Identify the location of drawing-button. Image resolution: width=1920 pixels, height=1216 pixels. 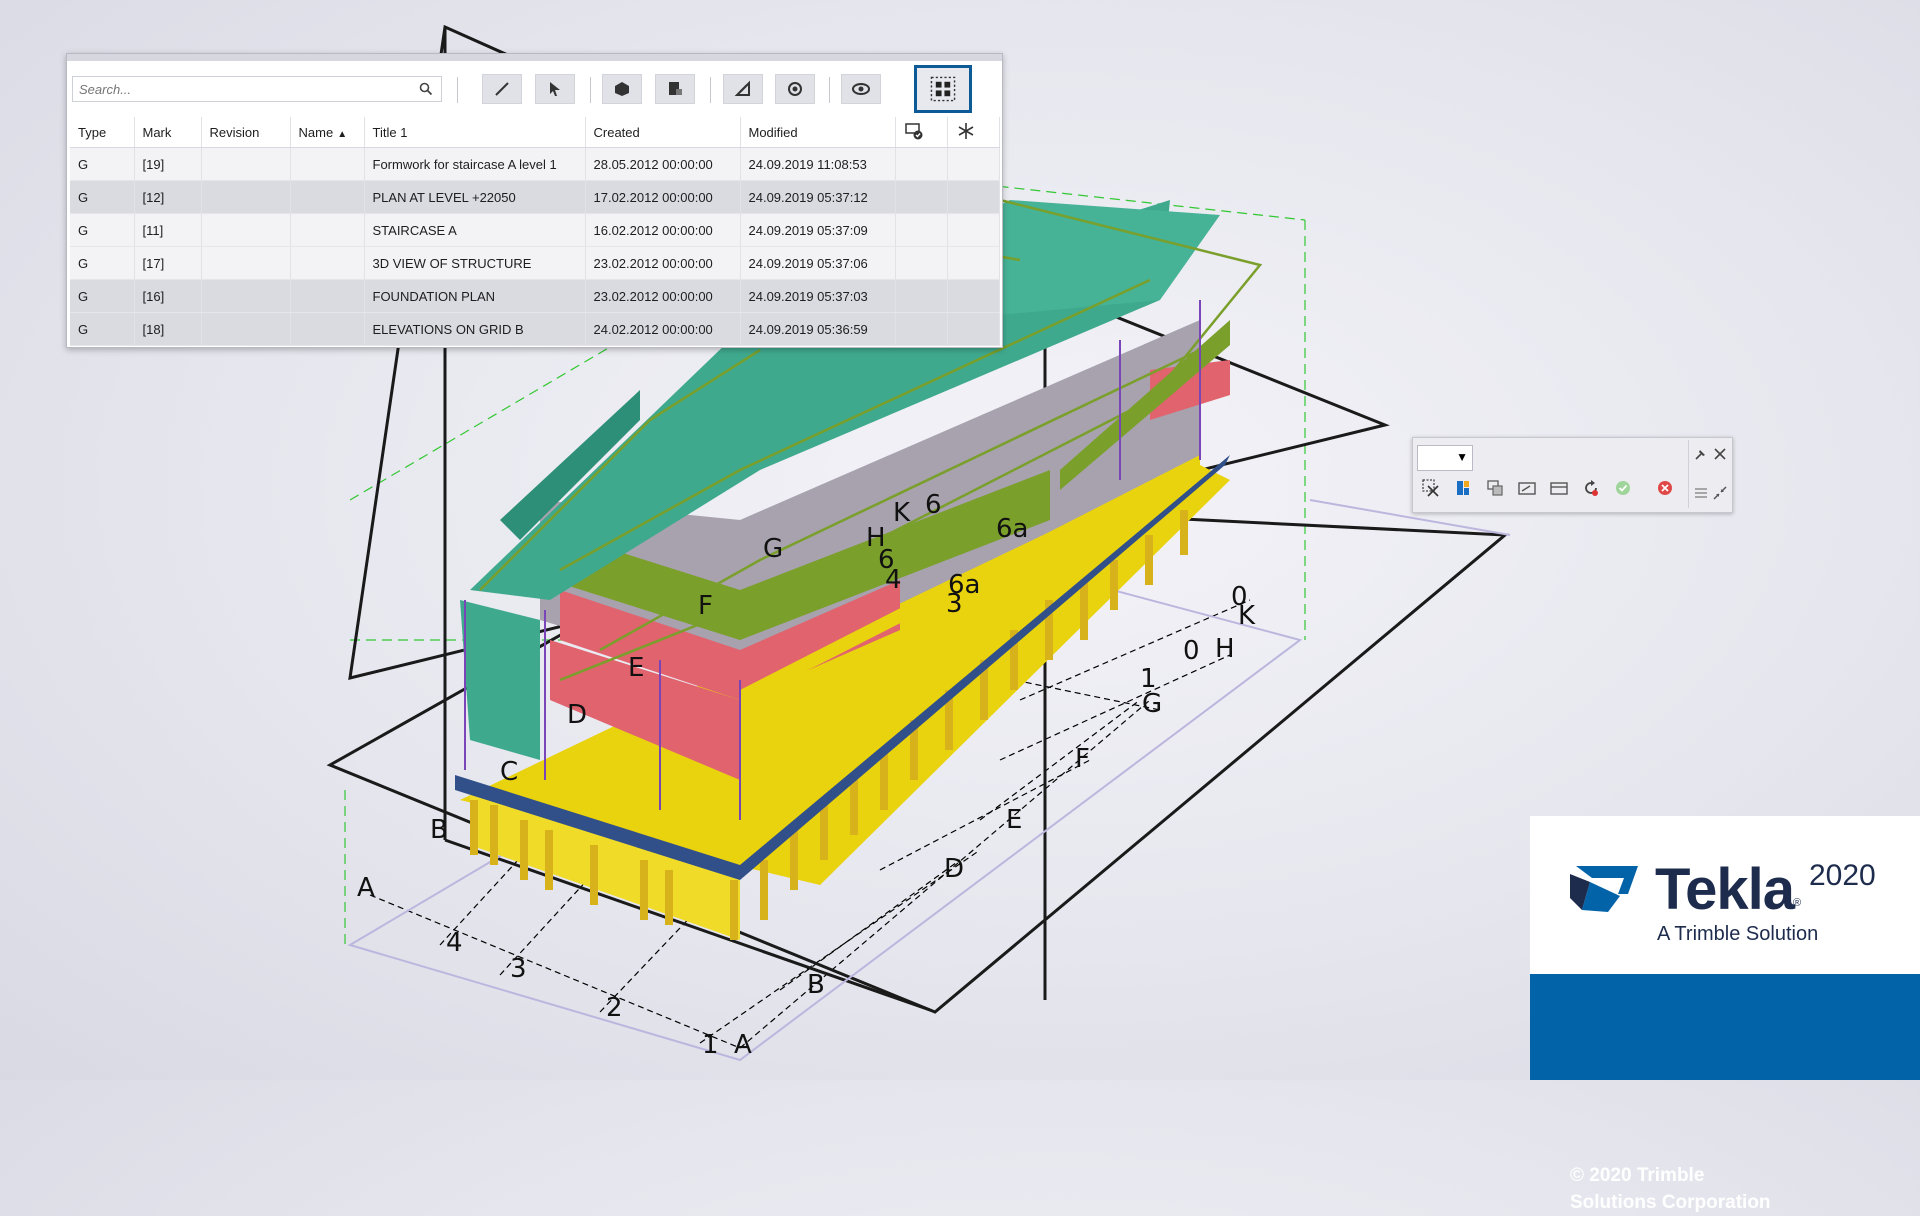
(675, 89).